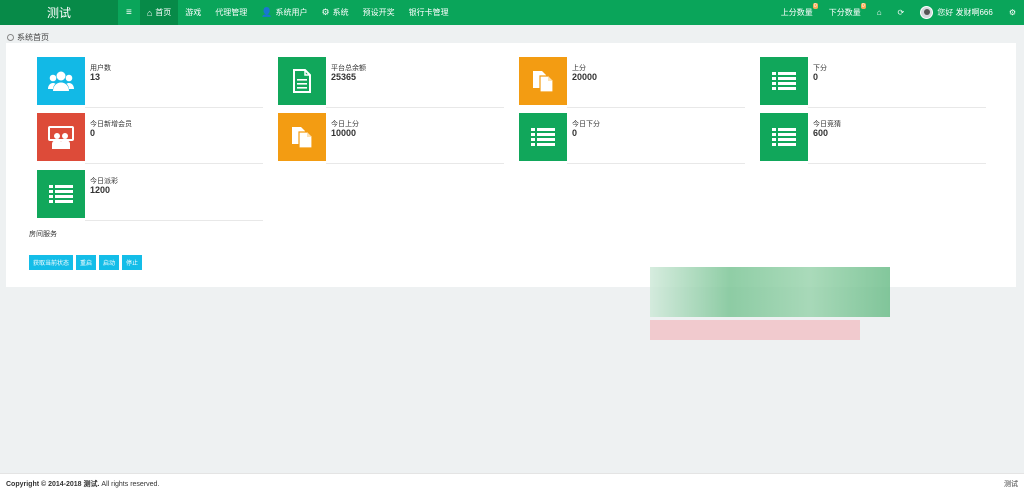 The image size is (1024, 494). I want to click on nav-item-home: ⌂ 首页, so click(159, 12).